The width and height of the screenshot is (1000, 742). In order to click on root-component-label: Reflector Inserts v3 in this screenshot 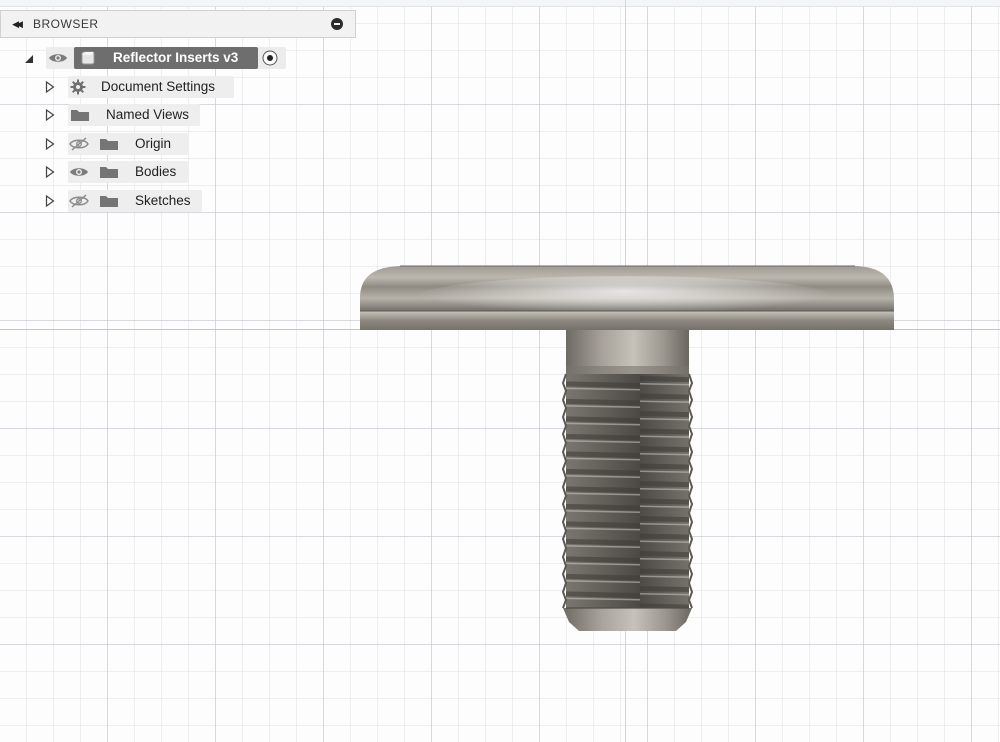, I will do `click(175, 58)`.